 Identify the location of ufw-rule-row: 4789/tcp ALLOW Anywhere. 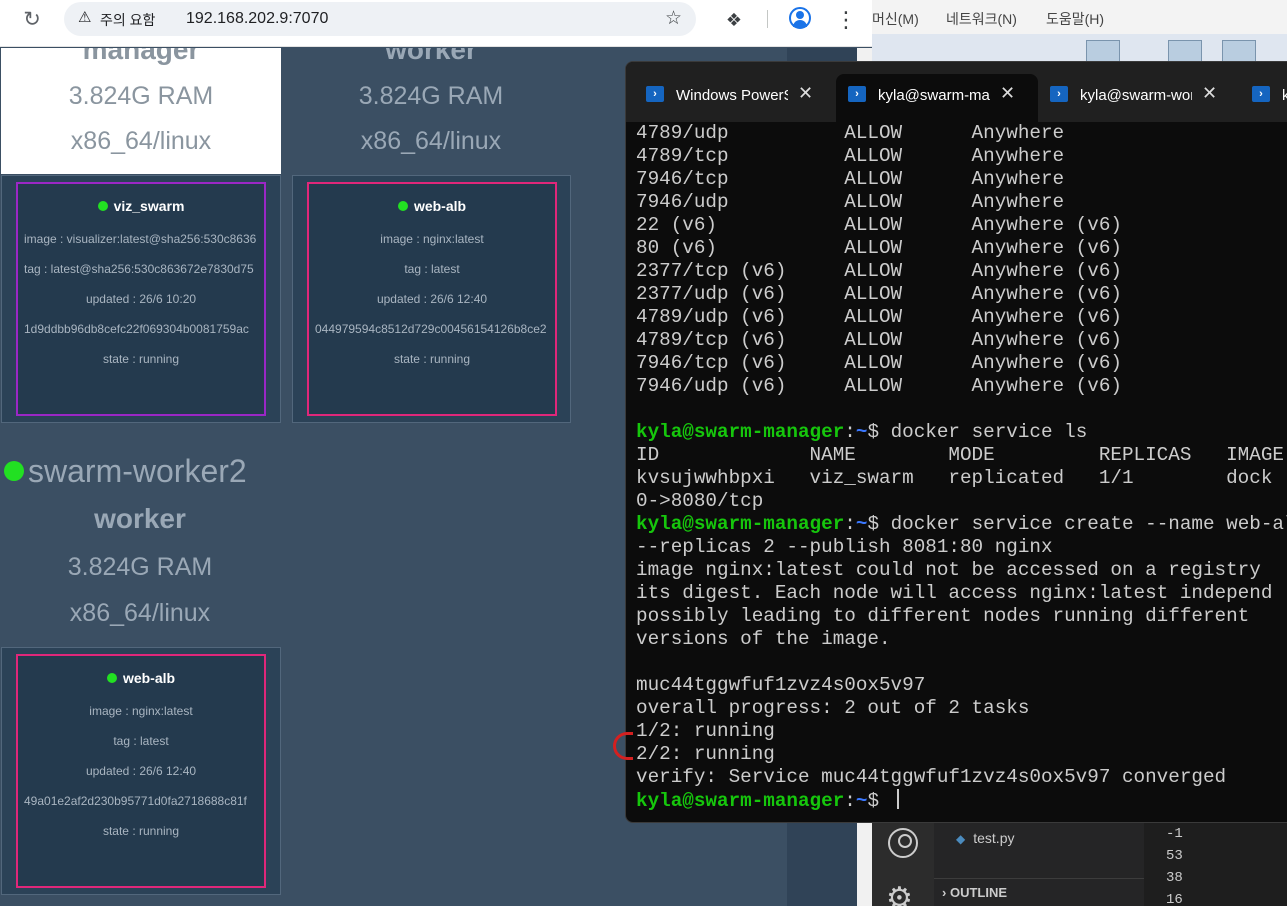
(850, 156).